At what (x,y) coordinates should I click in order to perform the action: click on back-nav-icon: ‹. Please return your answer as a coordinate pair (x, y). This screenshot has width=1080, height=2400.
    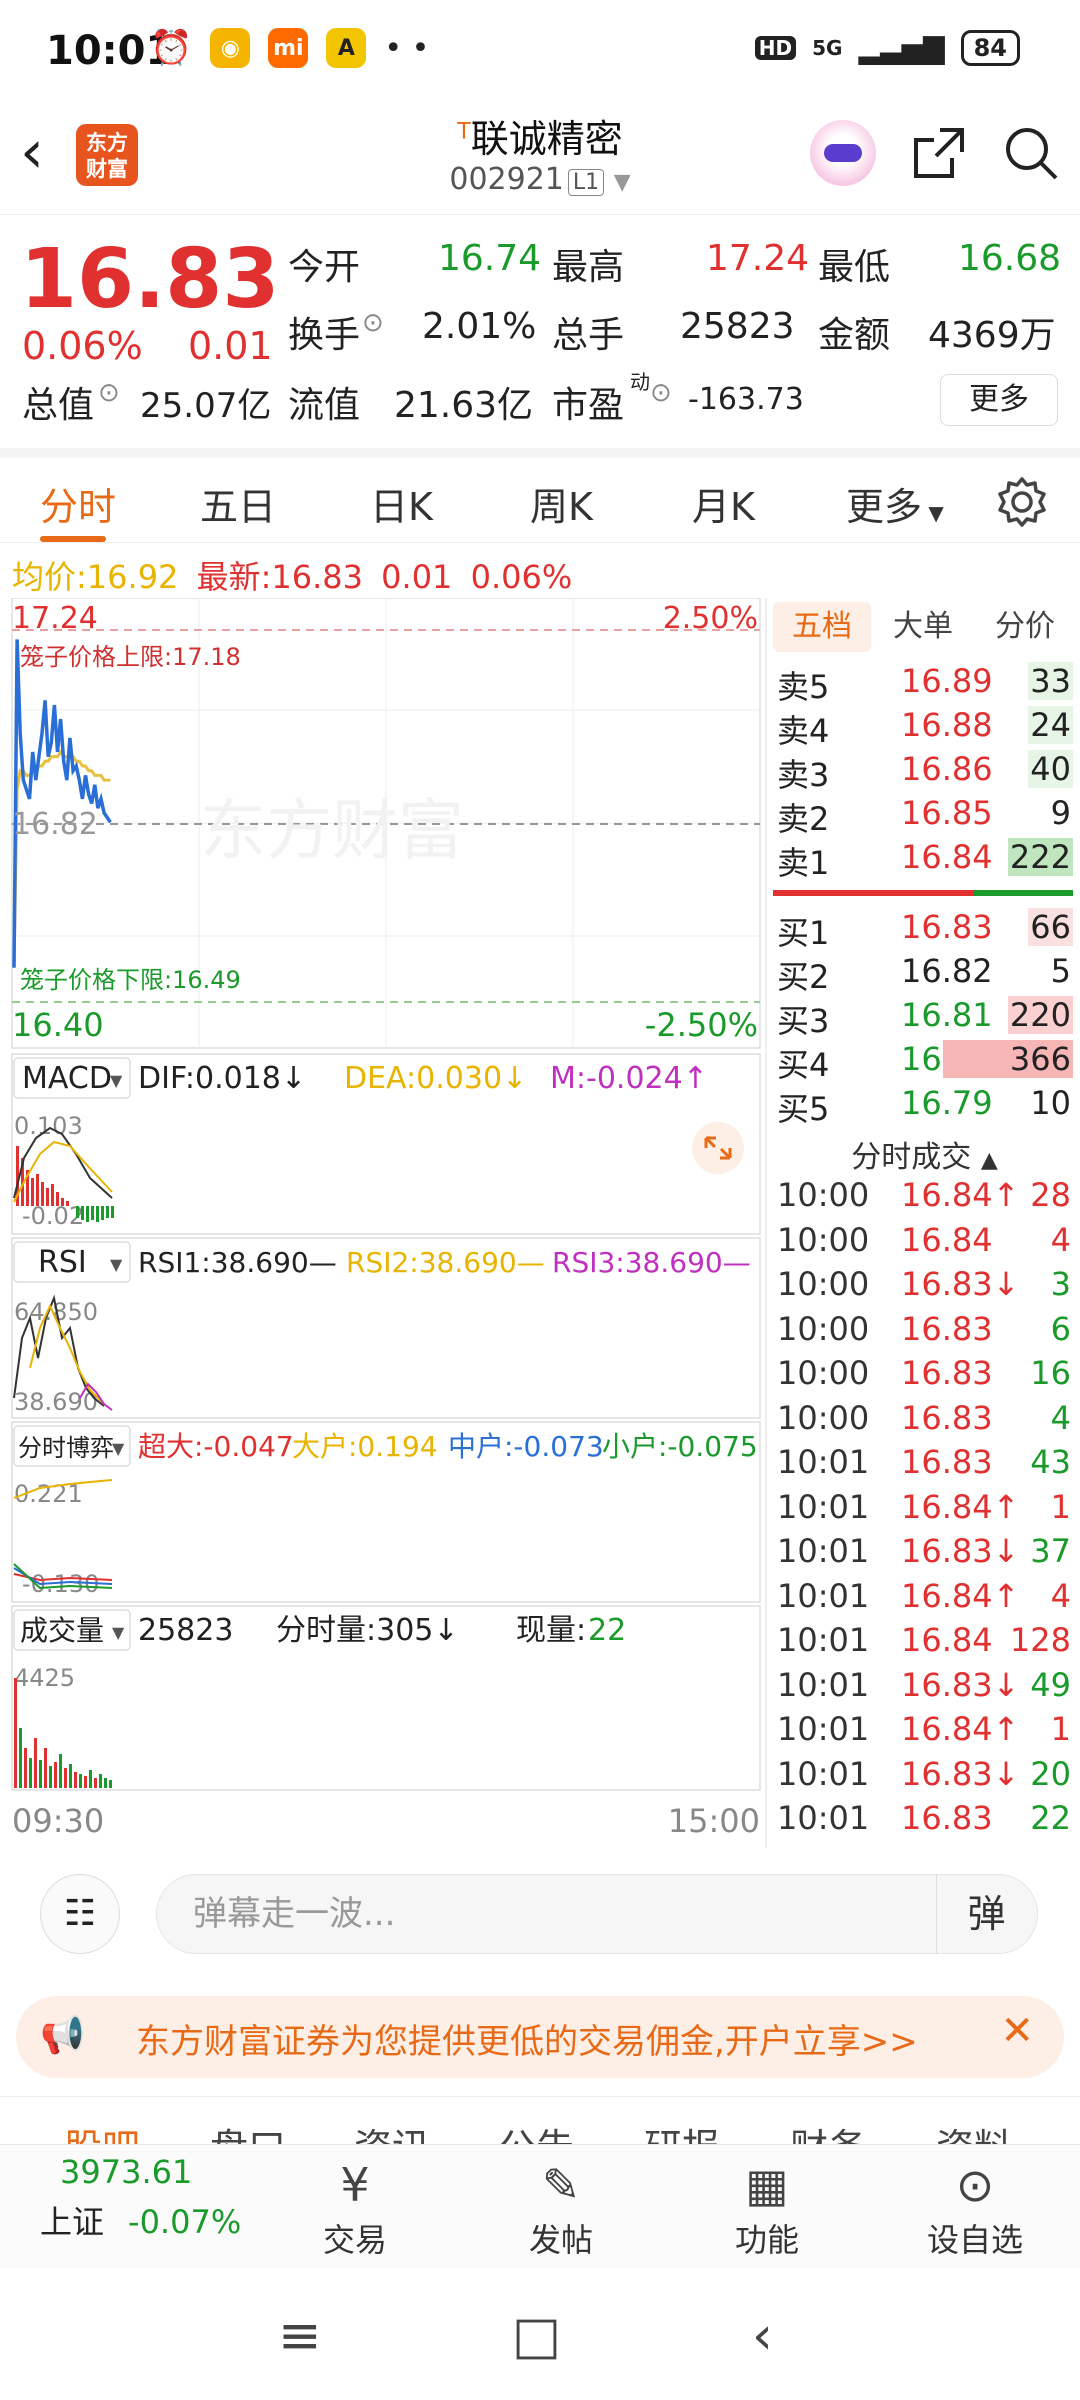
    Looking at the image, I should click on (762, 2336).